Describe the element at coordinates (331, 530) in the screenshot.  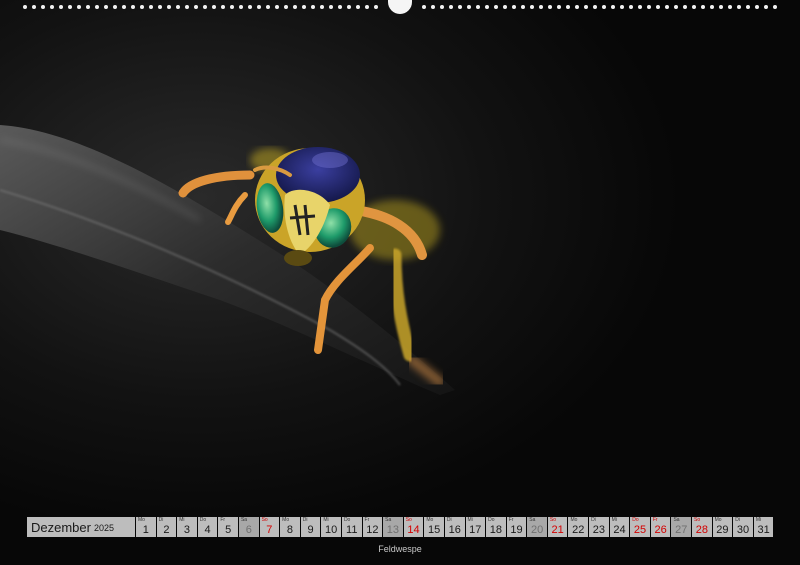
I see `day-number: 10` at that location.